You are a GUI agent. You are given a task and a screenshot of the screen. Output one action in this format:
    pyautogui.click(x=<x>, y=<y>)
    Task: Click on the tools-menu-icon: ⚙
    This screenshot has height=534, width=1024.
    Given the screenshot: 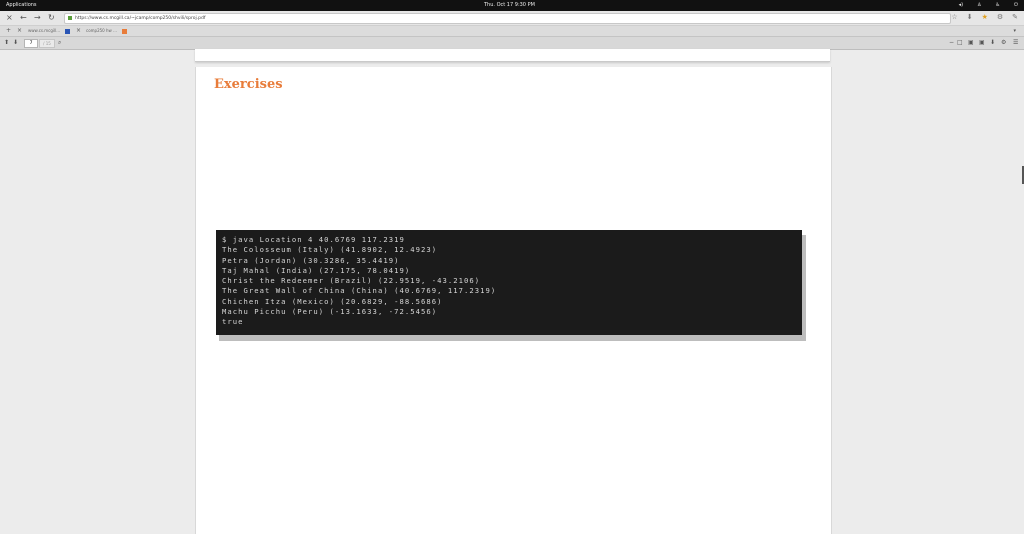 What is the action you would take?
    pyautogui.click(x=1003, y=43)
    